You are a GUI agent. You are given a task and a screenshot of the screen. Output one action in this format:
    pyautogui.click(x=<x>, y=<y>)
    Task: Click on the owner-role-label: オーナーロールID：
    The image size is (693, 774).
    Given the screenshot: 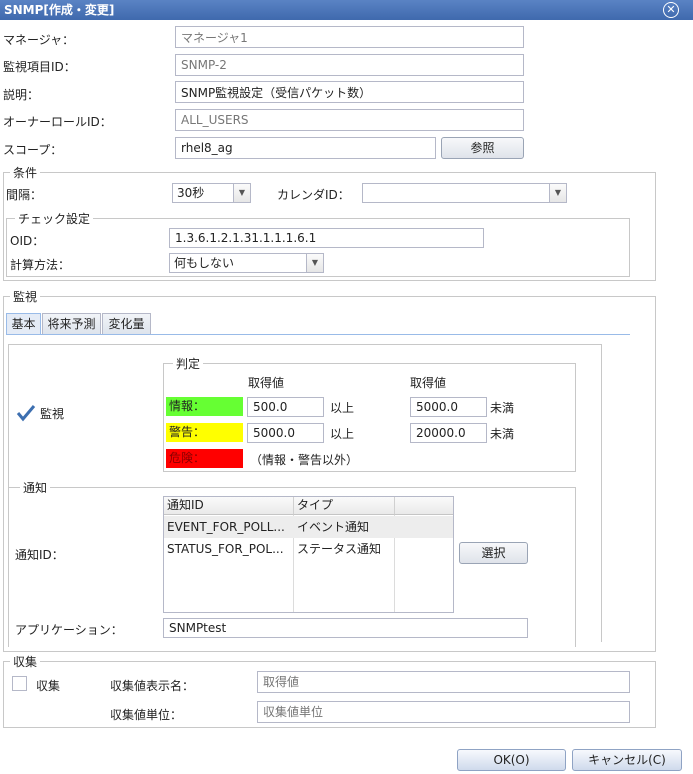 What is the action you would take?
    pyautogui.click(x=57, y=122)
    